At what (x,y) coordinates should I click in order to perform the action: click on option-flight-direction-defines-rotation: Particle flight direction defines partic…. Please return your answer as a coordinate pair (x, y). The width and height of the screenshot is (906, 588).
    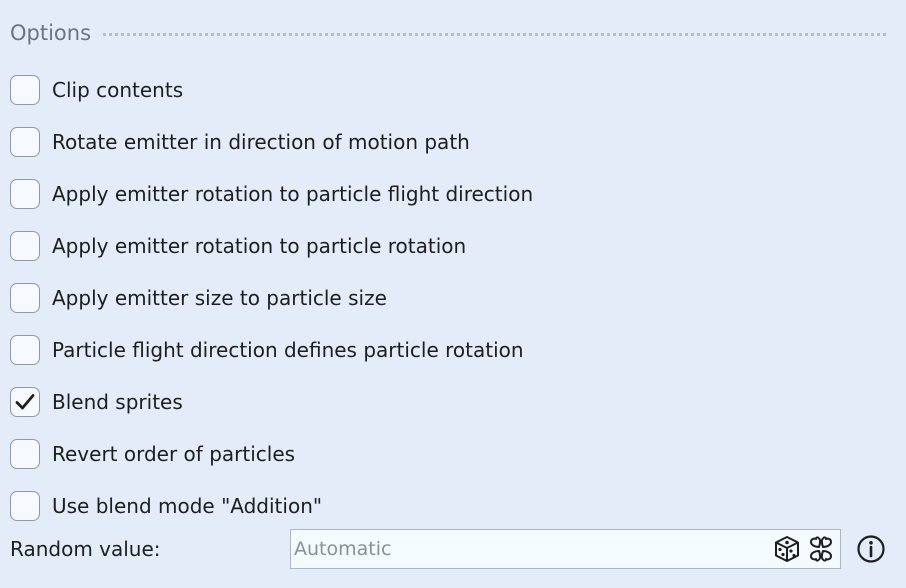
    Looking at the image, I should click on (271, 350).